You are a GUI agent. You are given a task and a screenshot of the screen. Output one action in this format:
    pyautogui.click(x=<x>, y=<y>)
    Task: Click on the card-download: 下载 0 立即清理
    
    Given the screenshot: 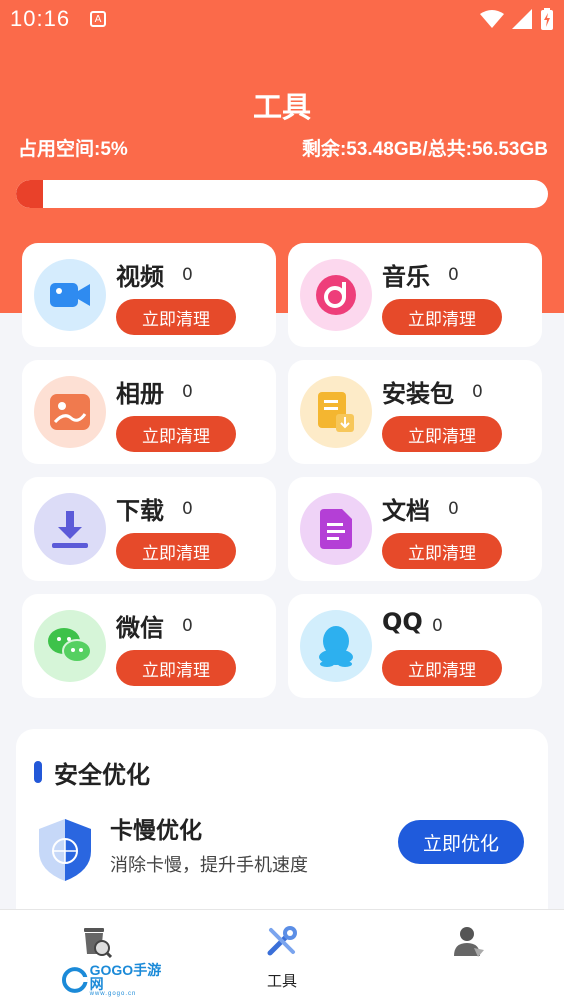 What is the action you would take?
    pyautogui.click(x=149, y=529)
    